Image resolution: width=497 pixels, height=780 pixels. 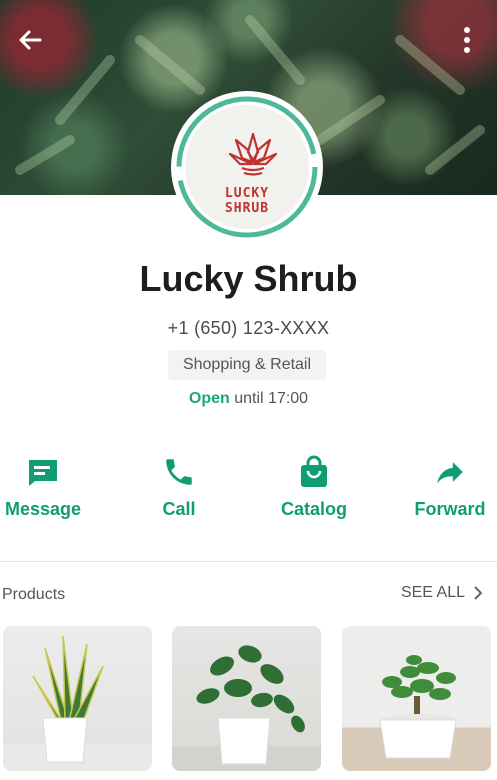 I want to click on call-button: Call, so click(x=179, y=487).